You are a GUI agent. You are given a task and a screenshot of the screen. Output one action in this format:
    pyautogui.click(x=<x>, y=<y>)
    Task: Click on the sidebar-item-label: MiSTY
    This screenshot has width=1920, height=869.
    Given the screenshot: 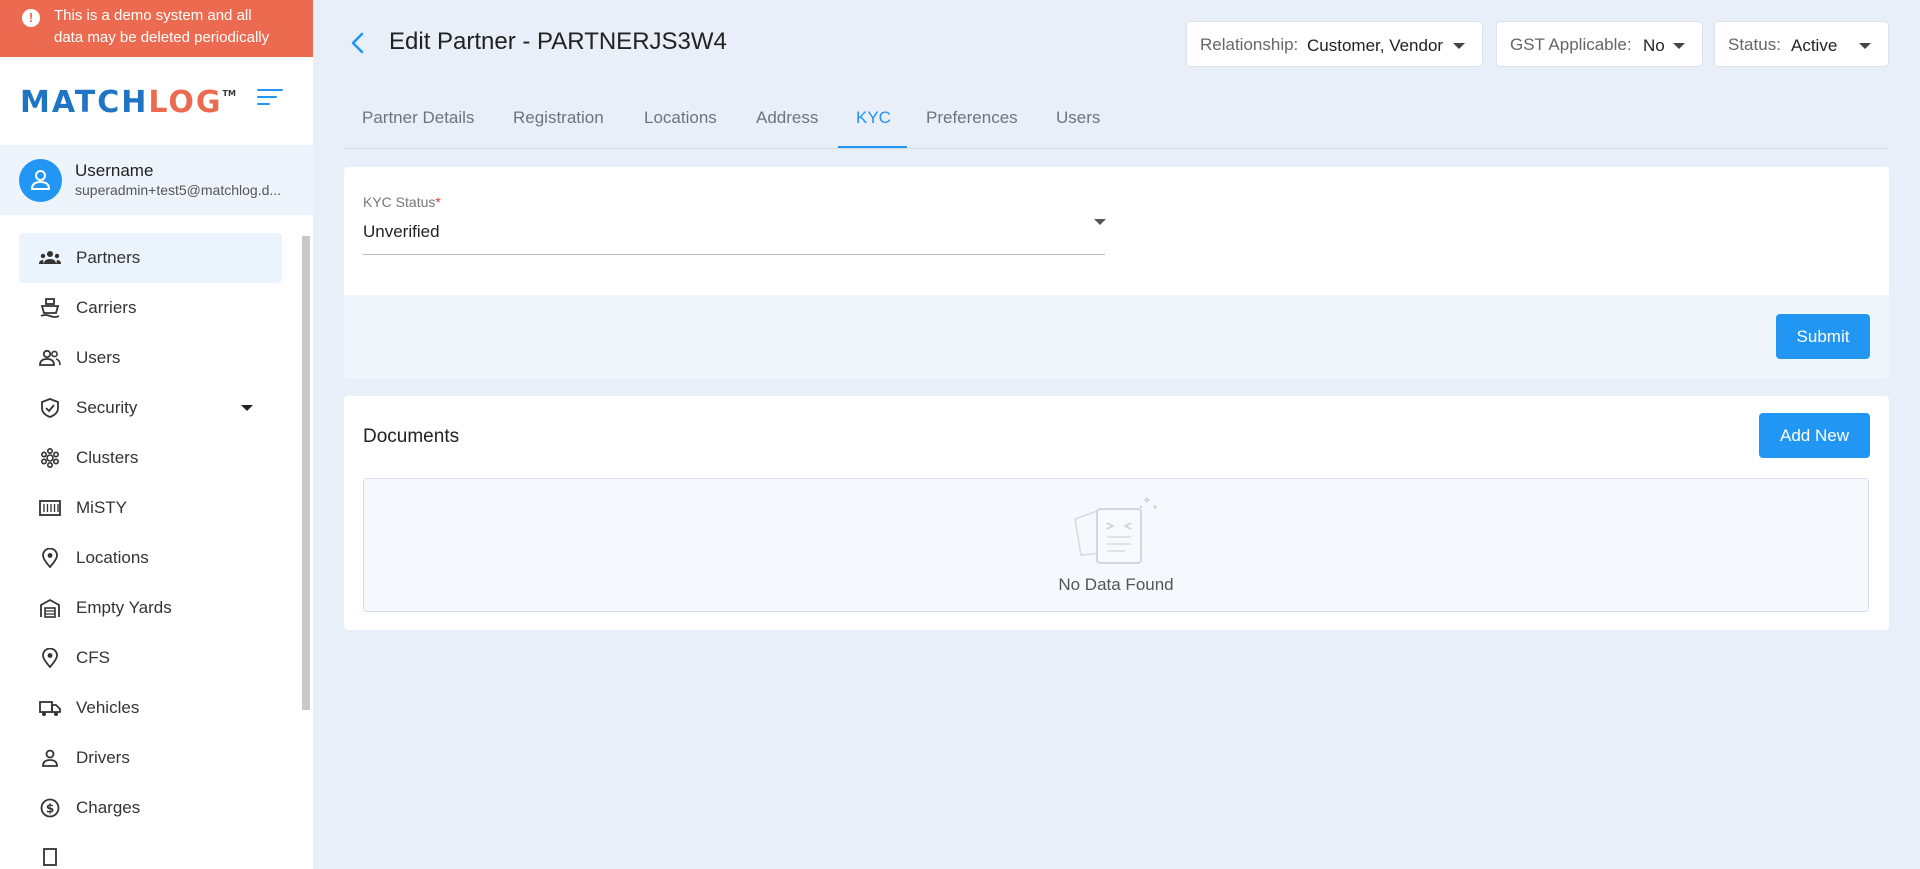 What is the action you would take?
    pyautogui.click(x=101, y=507)
    